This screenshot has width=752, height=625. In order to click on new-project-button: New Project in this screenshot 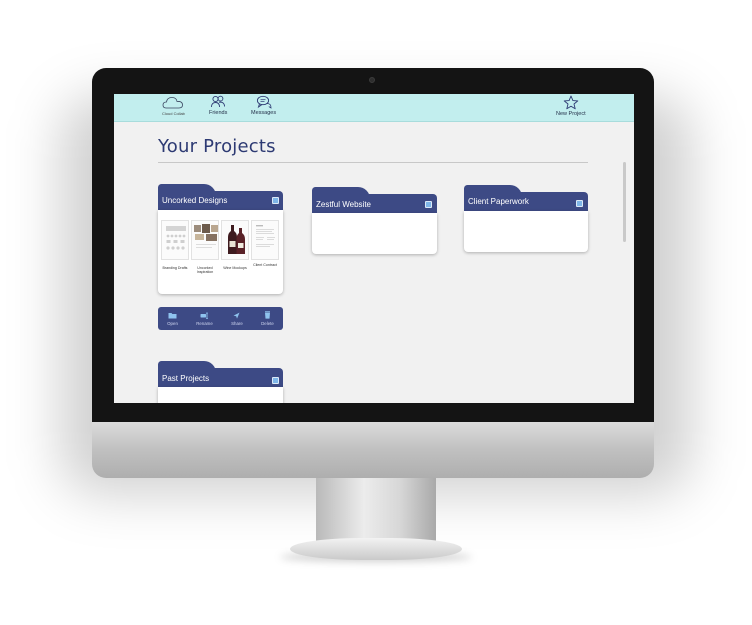, I will do `click(571, 106)`.